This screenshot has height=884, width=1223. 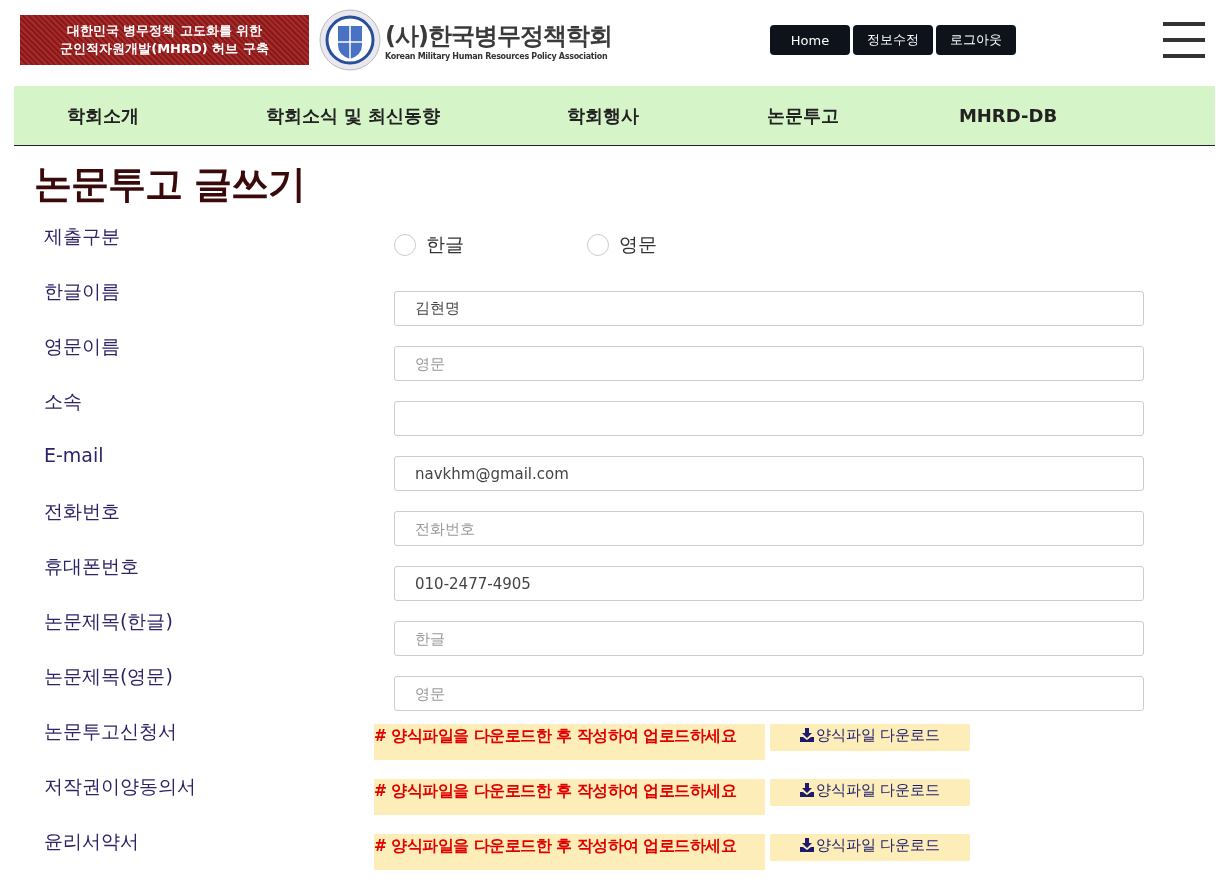 What do you see at coordinates (1008, 115) in the screenshot?
I see `nav-item: MHRD-DB` at bounding box center [1008, 115].